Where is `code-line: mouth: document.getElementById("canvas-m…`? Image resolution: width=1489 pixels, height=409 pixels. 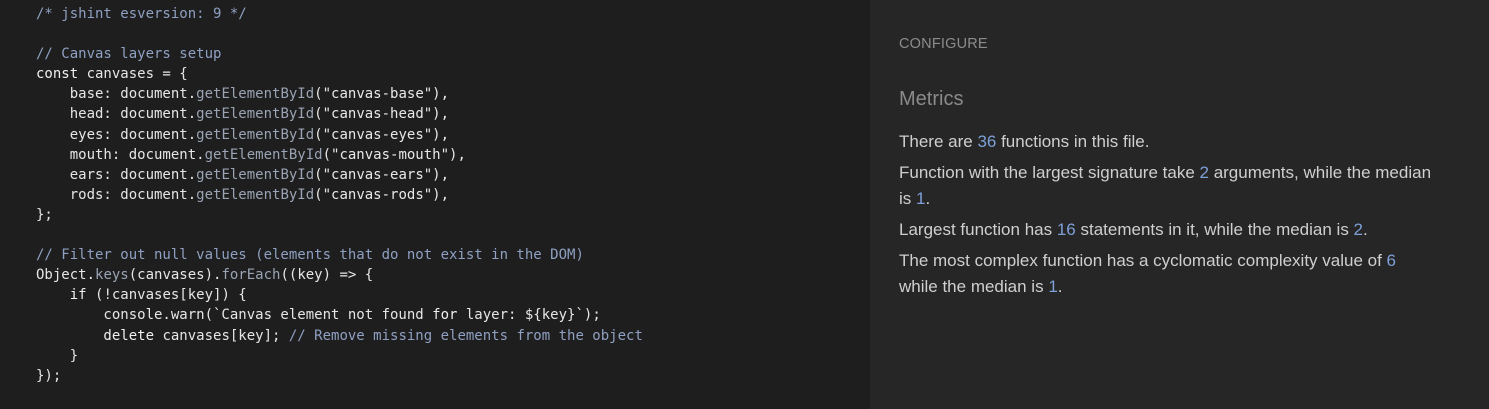
code-line: mouth: document.getElementById("canvas-m… is located at coordinates (339, 155).